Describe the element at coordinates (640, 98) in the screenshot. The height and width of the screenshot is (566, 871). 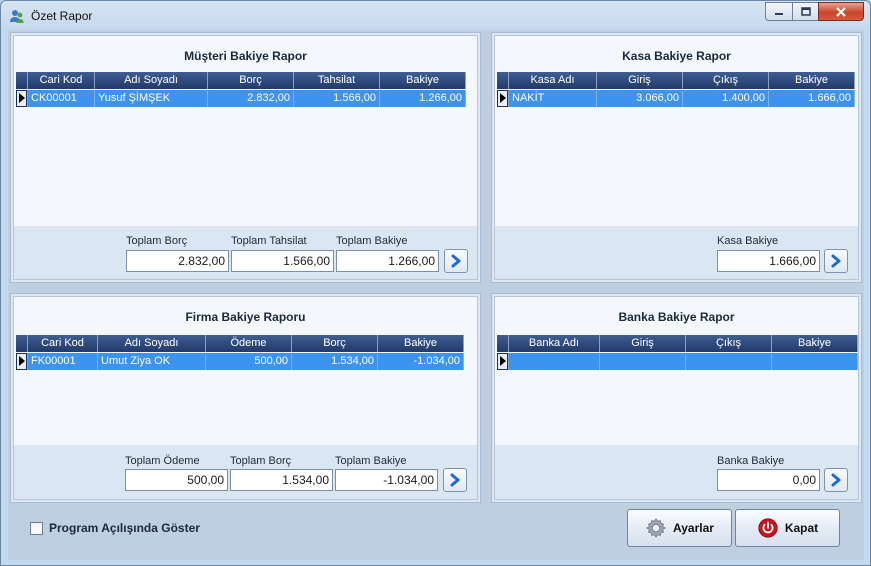
I see `table-cell: 3.066,00` at that location.